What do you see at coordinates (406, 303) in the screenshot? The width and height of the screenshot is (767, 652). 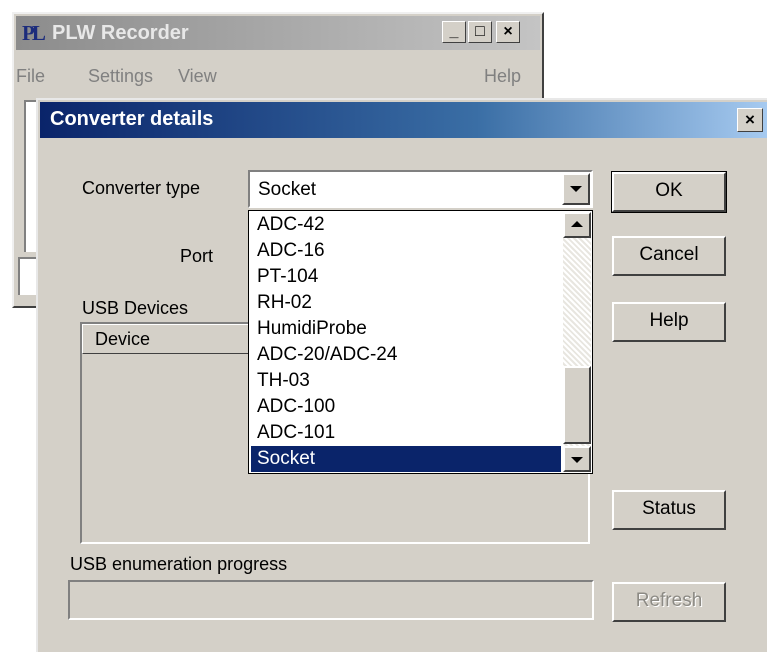 I see `dropdown-item: RH-02` at bounding box center [406, 303].